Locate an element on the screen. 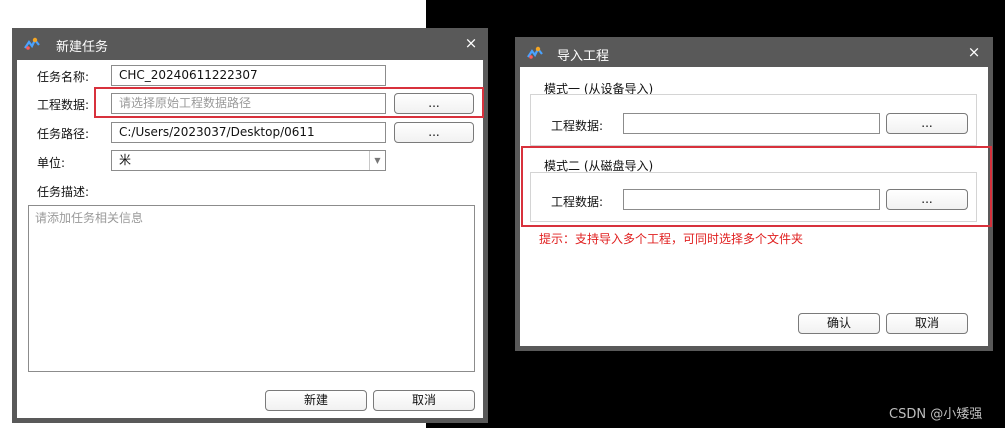 Image resolution: width=1005 pixels, height=428 pixels. import-cancel-button: 取消 is located at coordinates (927, 323).